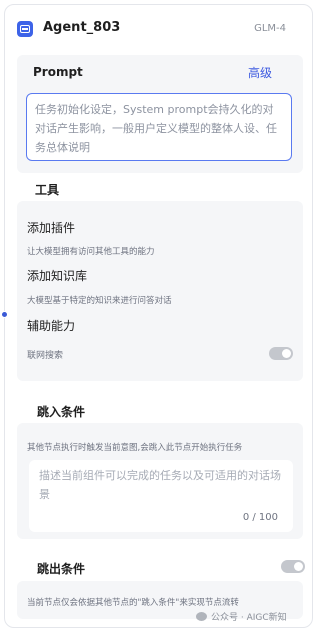 This screenshot has width=320, height=632. I want to click on add-plugin-desc: 让大模型拥有访问其他工具的能力, so click(91, 252).